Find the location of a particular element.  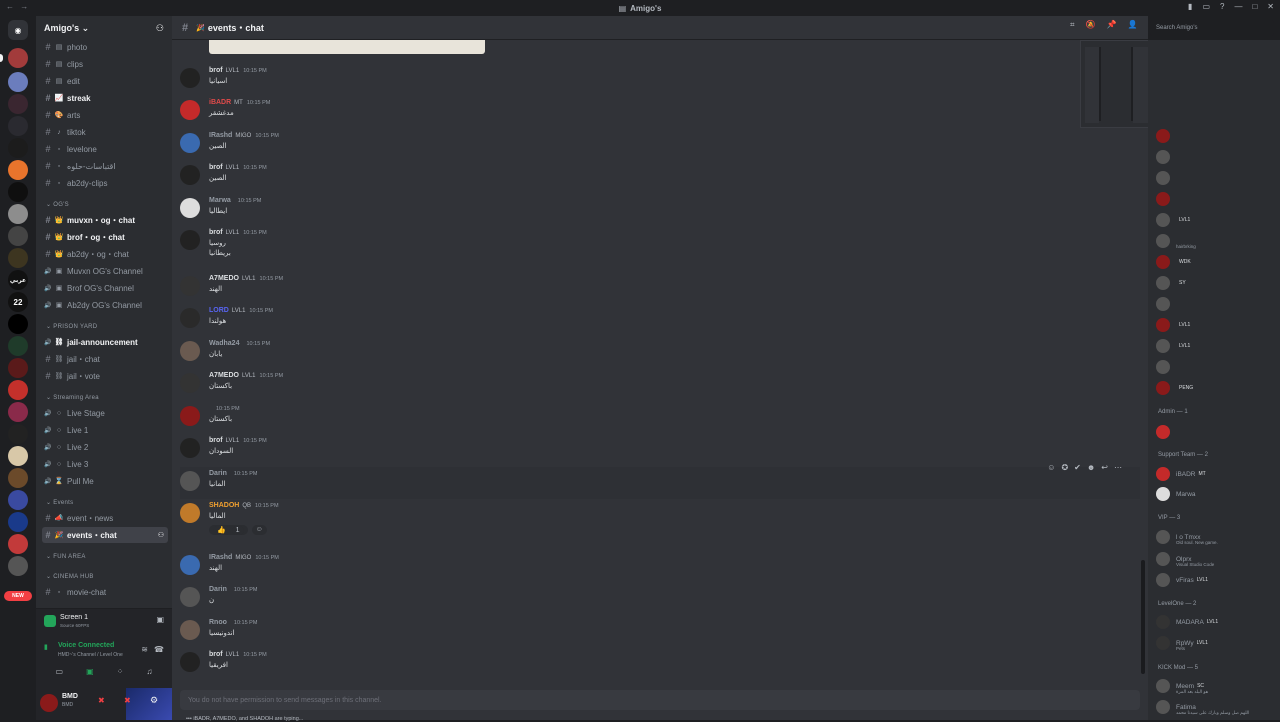

message: brof LVL1 10:15 PM السودان is located at coordinates (660, 450).